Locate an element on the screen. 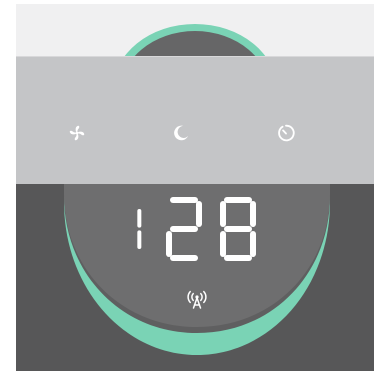  fan-icon is located at coordinates (77, 133).